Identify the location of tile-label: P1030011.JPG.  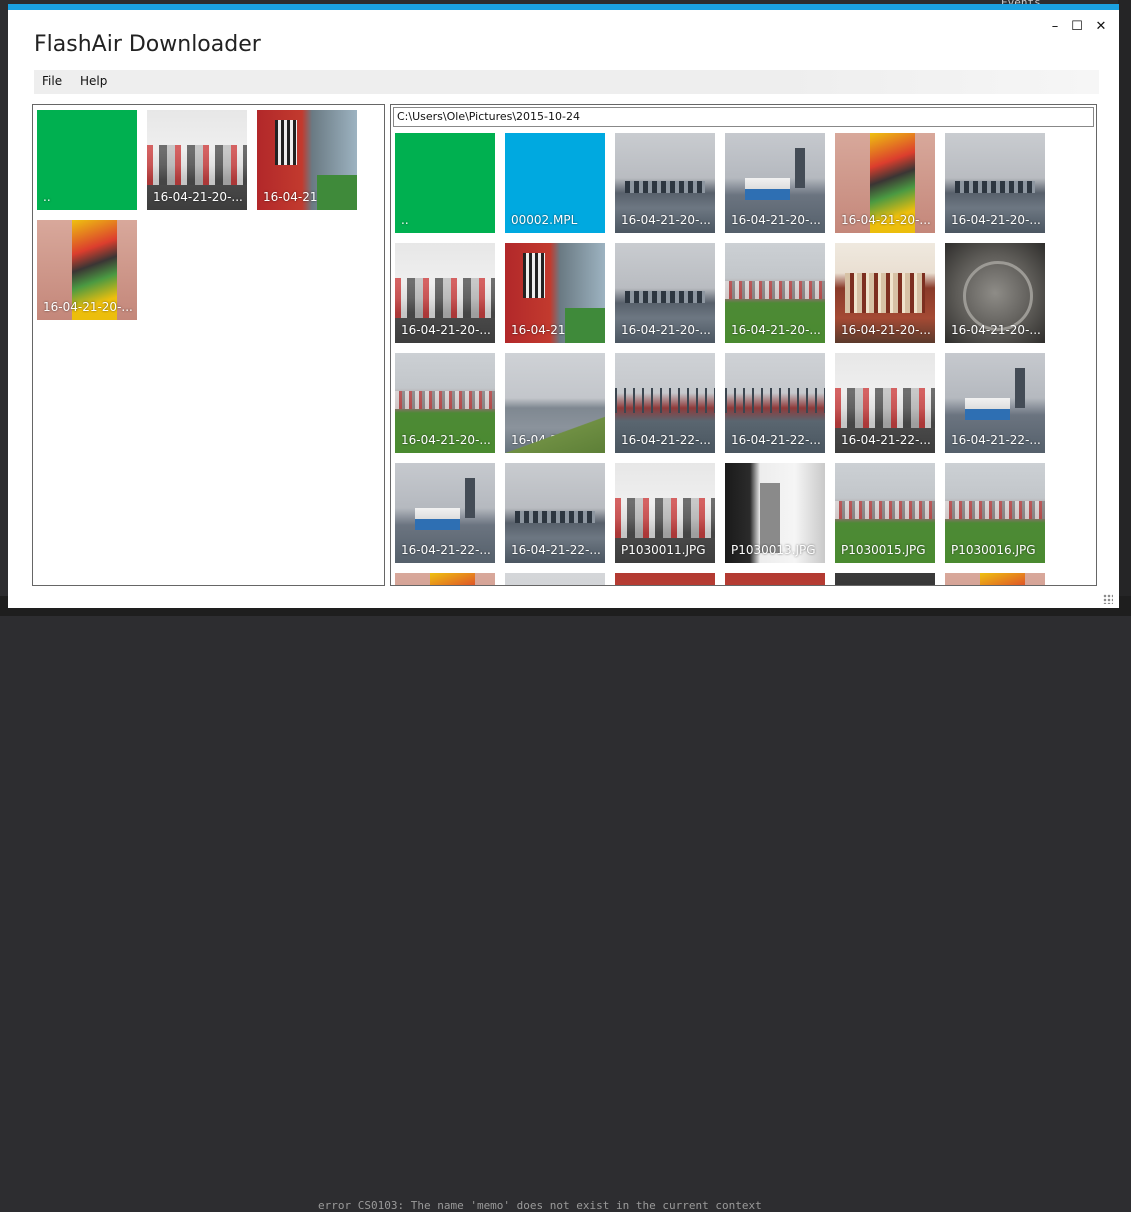
(663, 550).